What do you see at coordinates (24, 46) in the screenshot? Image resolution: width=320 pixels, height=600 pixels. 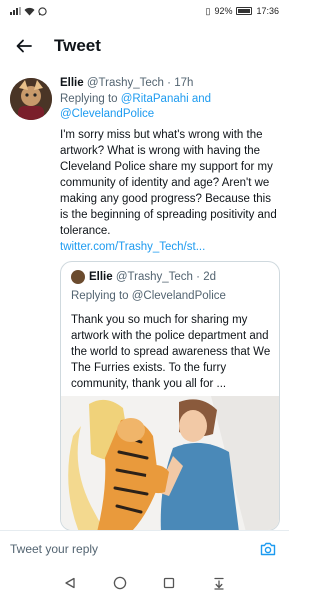 I see `arrow-left-icon` at bounding box center [24, 46].